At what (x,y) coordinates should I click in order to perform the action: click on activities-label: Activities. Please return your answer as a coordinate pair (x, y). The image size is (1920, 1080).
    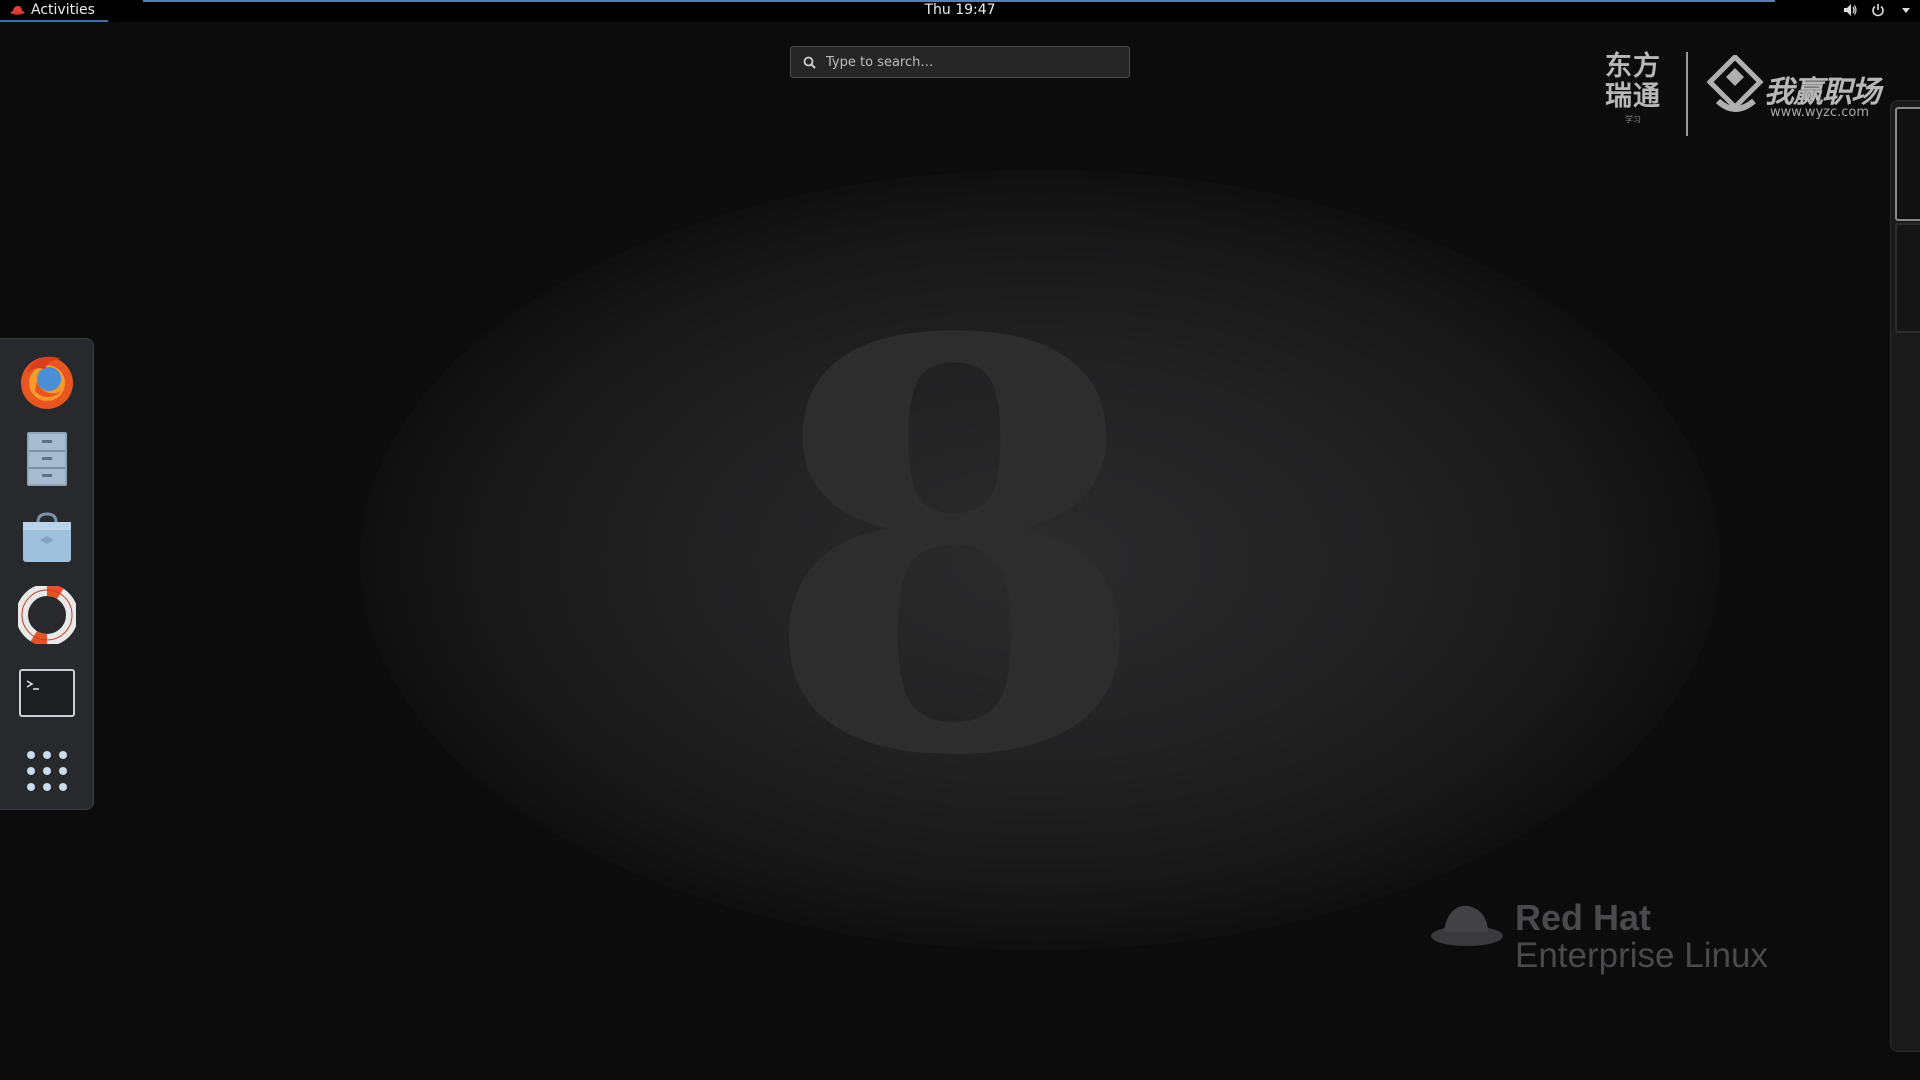
    Looking at the image, I should click on (63, 10).